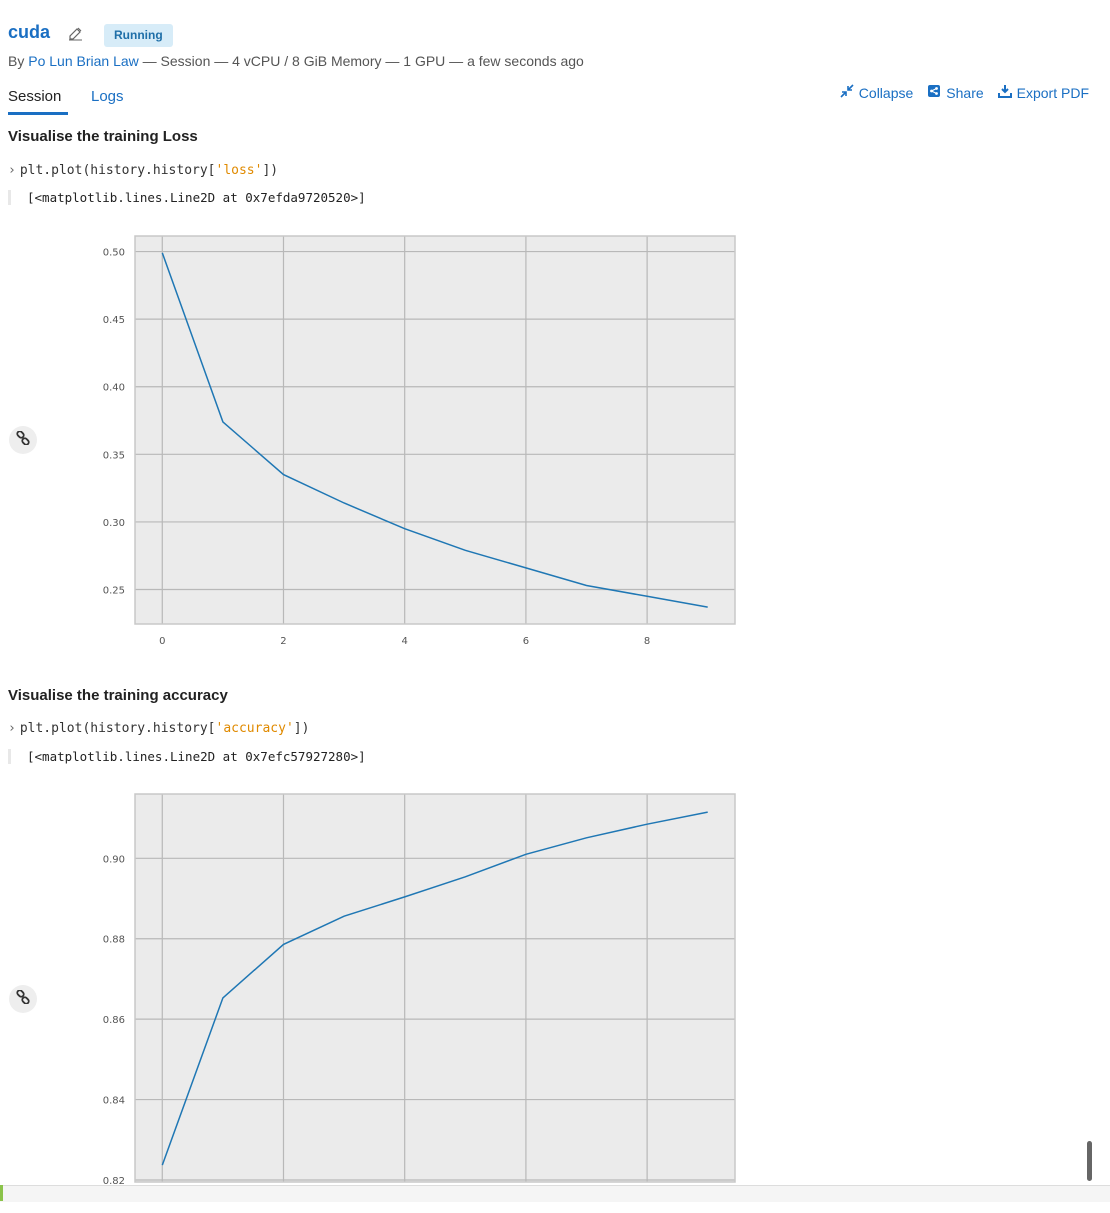 This screenshot has height=1213, width=1110. I want to click on code-string: 'accuracy', so click(254, 728).